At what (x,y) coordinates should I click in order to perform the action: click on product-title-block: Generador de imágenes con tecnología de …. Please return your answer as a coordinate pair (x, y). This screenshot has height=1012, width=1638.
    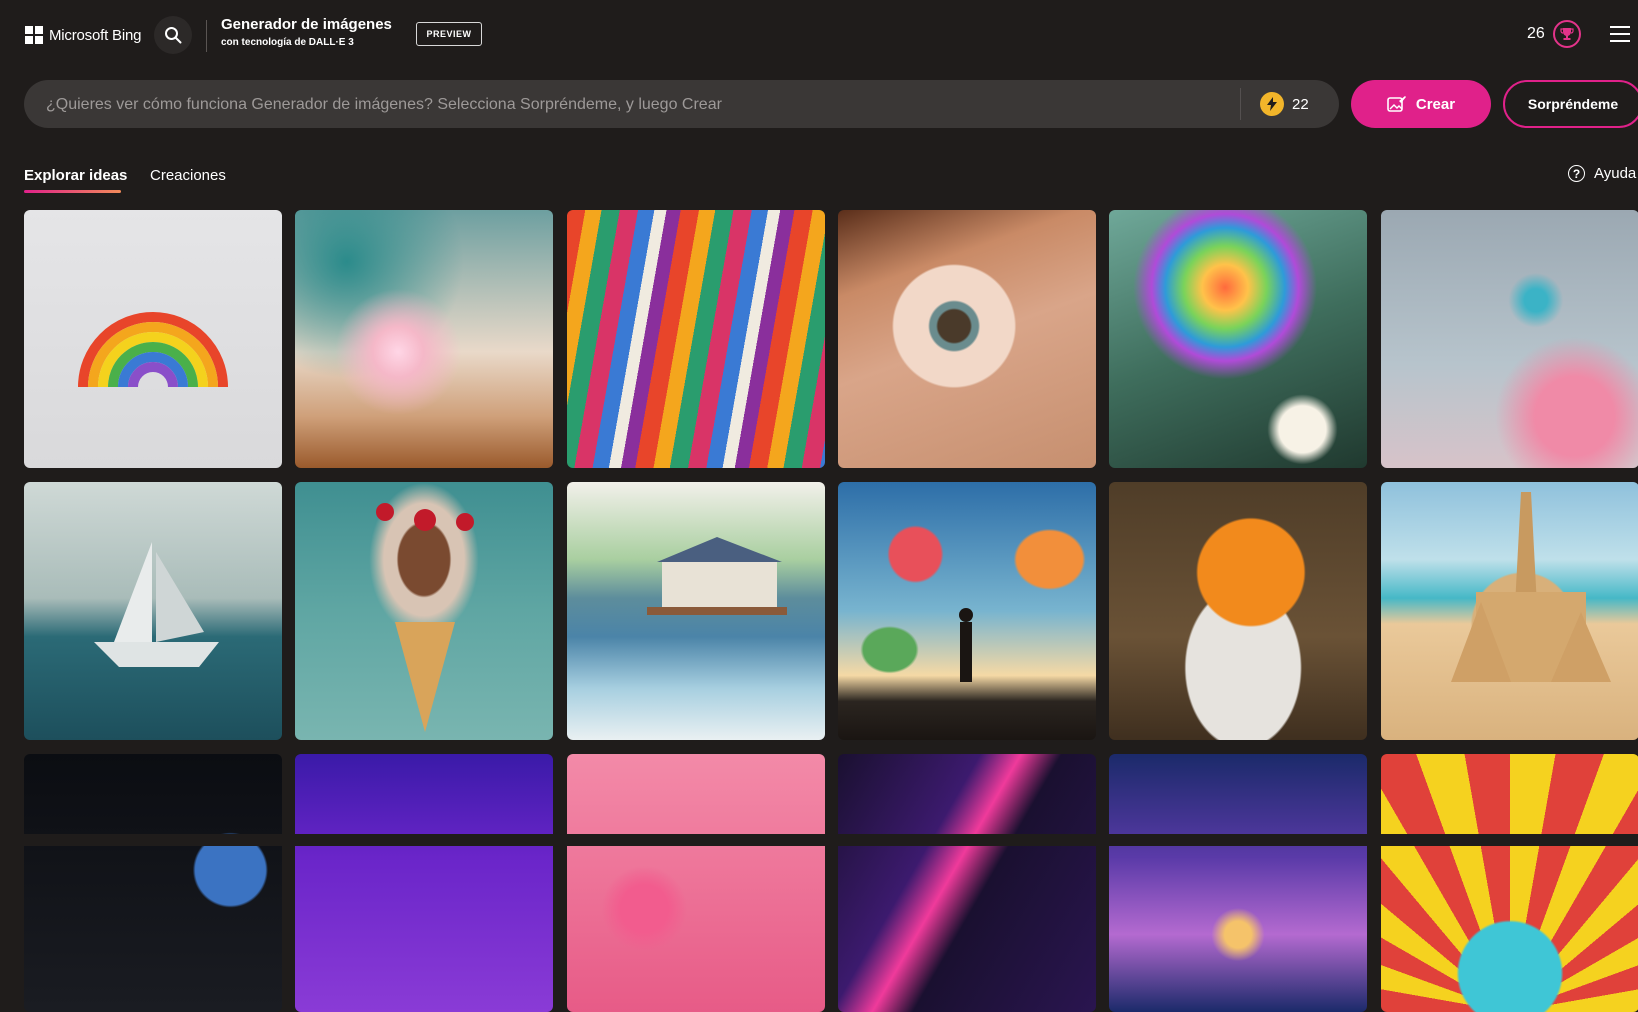
    Looking at the image, I should click on (306, 32).